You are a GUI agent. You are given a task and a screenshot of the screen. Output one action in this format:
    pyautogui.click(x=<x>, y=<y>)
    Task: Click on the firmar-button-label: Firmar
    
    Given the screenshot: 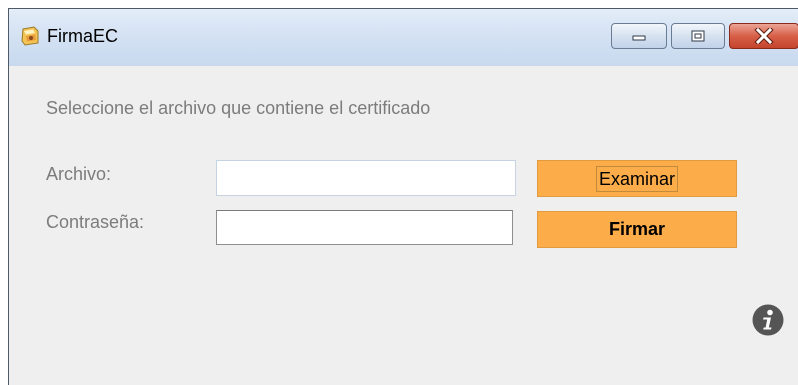 What is the action you would take?
    pyautogui.click(x=637, y=229)
    